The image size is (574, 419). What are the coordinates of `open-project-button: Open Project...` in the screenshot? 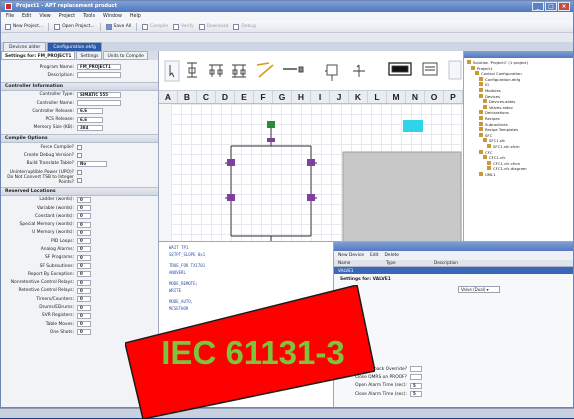 It's located at (74, 26).